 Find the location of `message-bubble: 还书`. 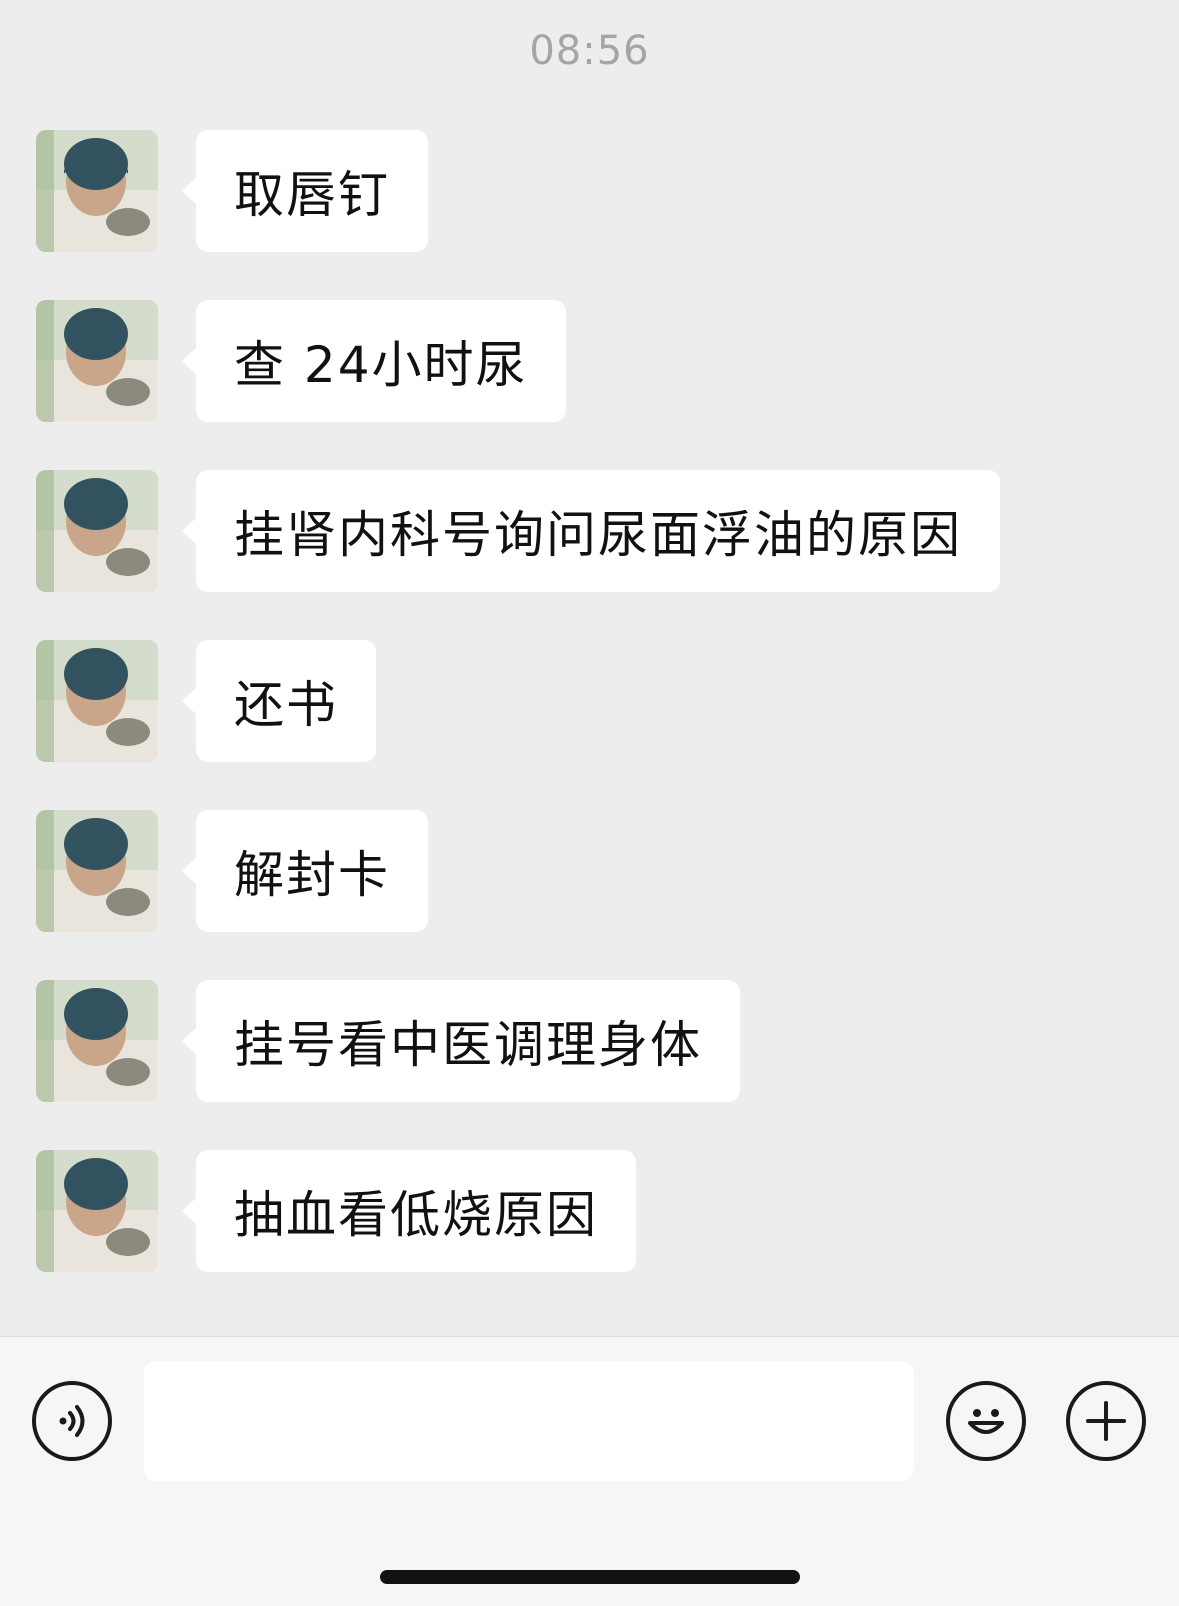

message-bubble: 还书 is located at coordinates (279, 701).